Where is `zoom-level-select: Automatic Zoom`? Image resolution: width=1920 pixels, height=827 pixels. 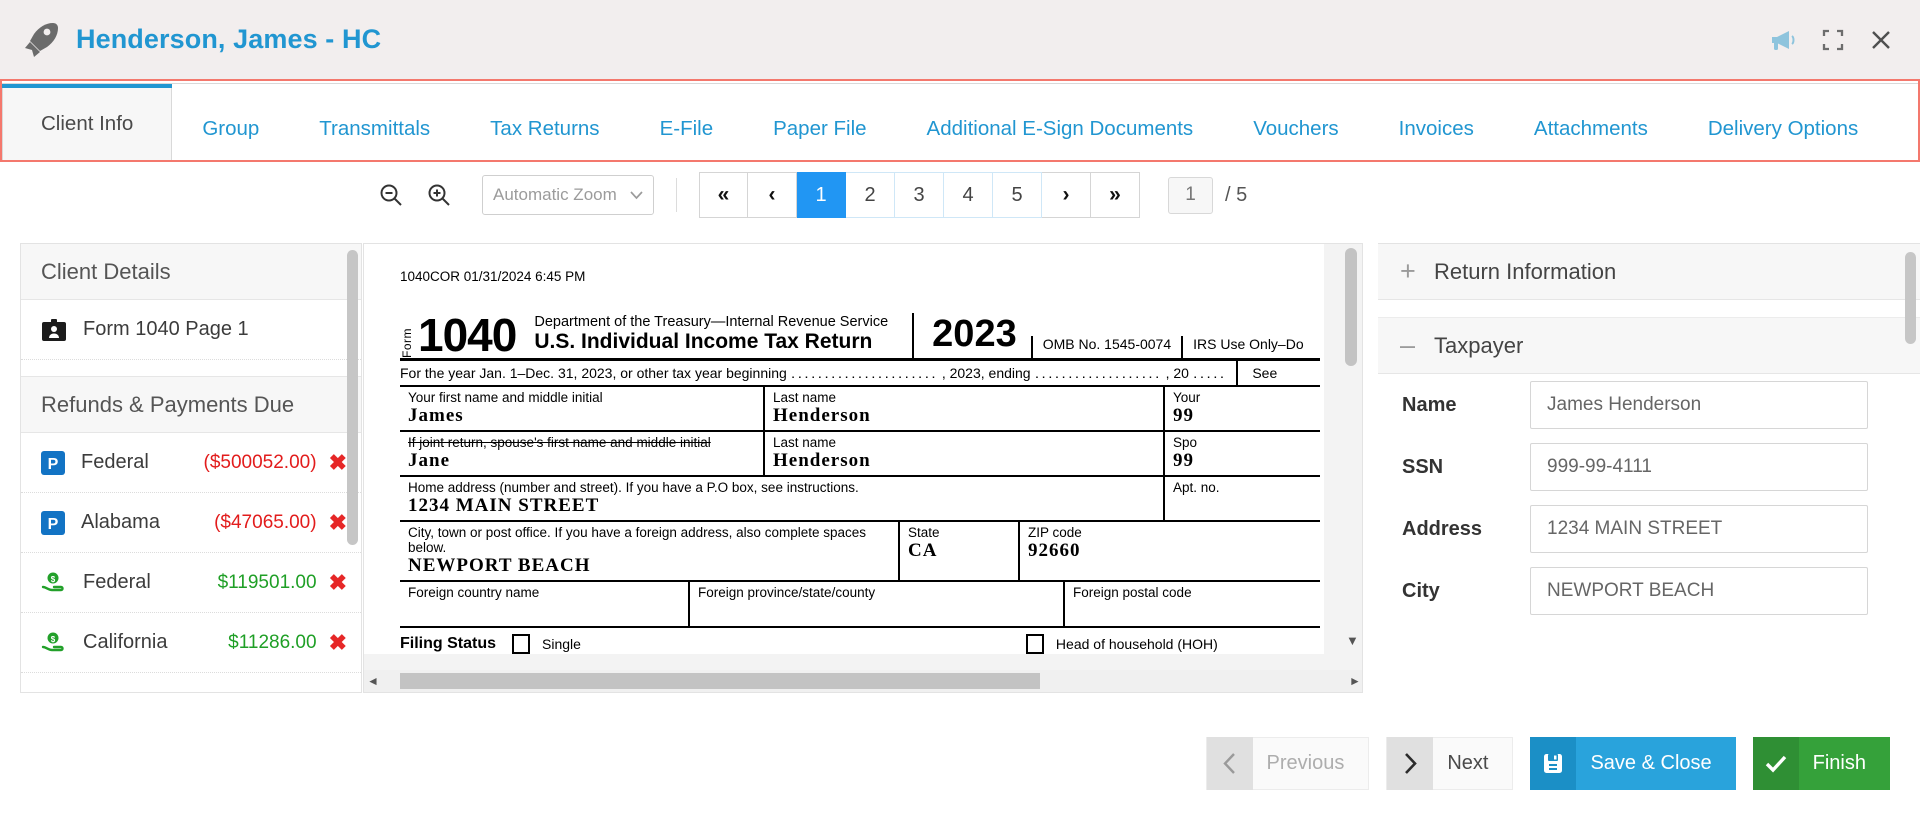 zoom-level-select: Automatic Zoom is located at coordinates (568, 195).